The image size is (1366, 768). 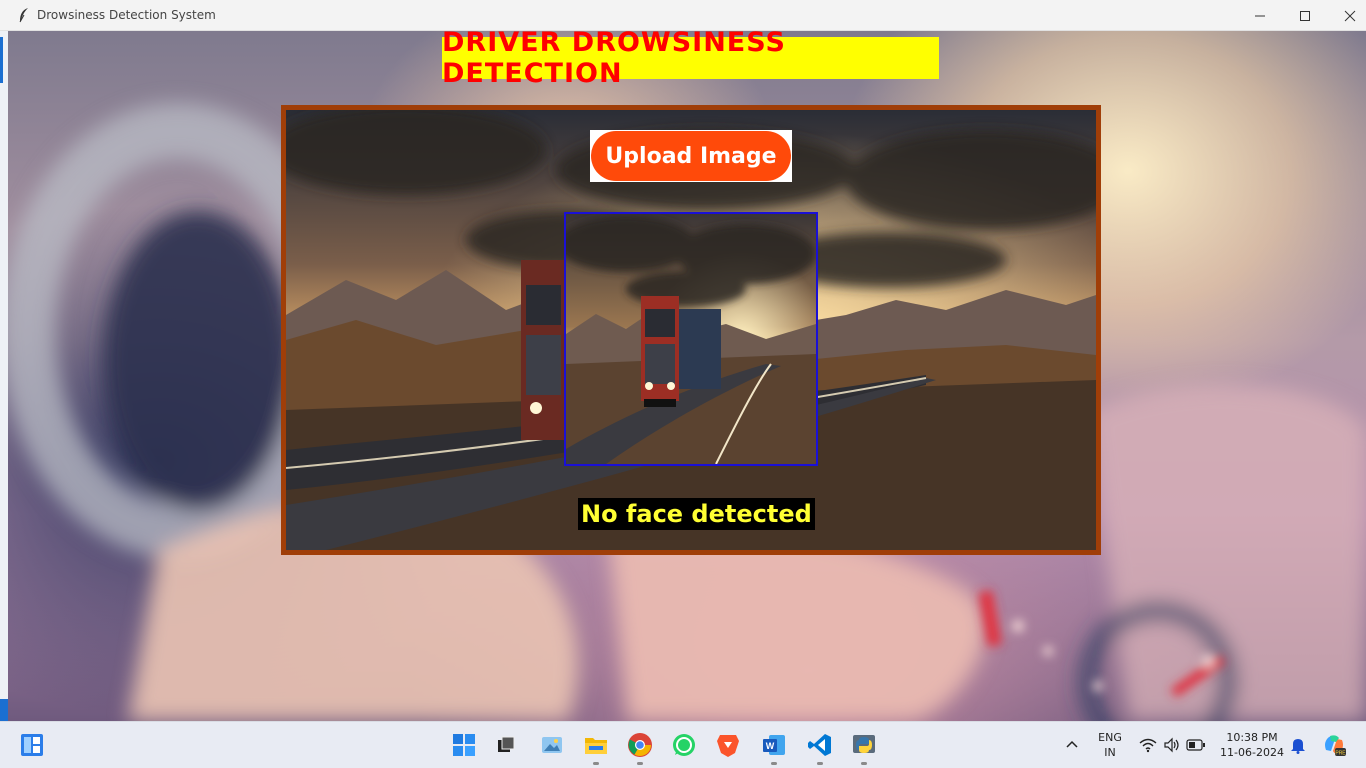 I want to click on notification-bell-icon, so click(x=1298, y=745).